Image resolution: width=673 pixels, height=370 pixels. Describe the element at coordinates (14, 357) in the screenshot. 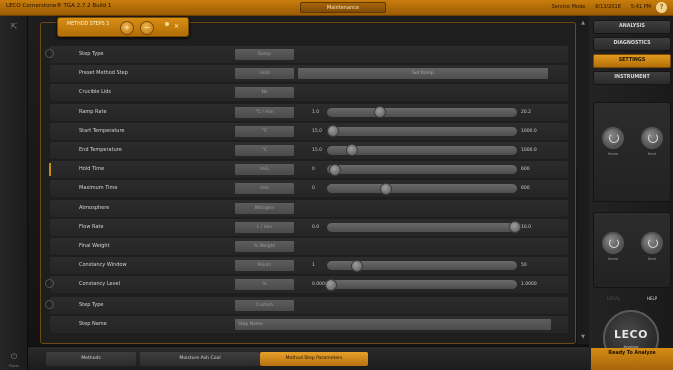

I see `power-icon: ⏻` at that location.